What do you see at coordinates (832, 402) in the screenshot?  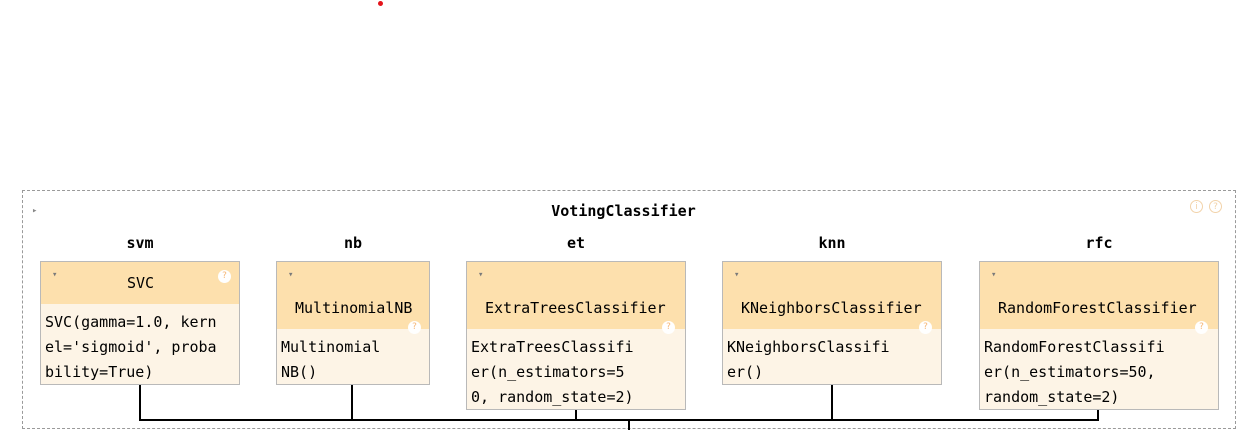 I see `connector-knn` at bounding box center [832, 402].